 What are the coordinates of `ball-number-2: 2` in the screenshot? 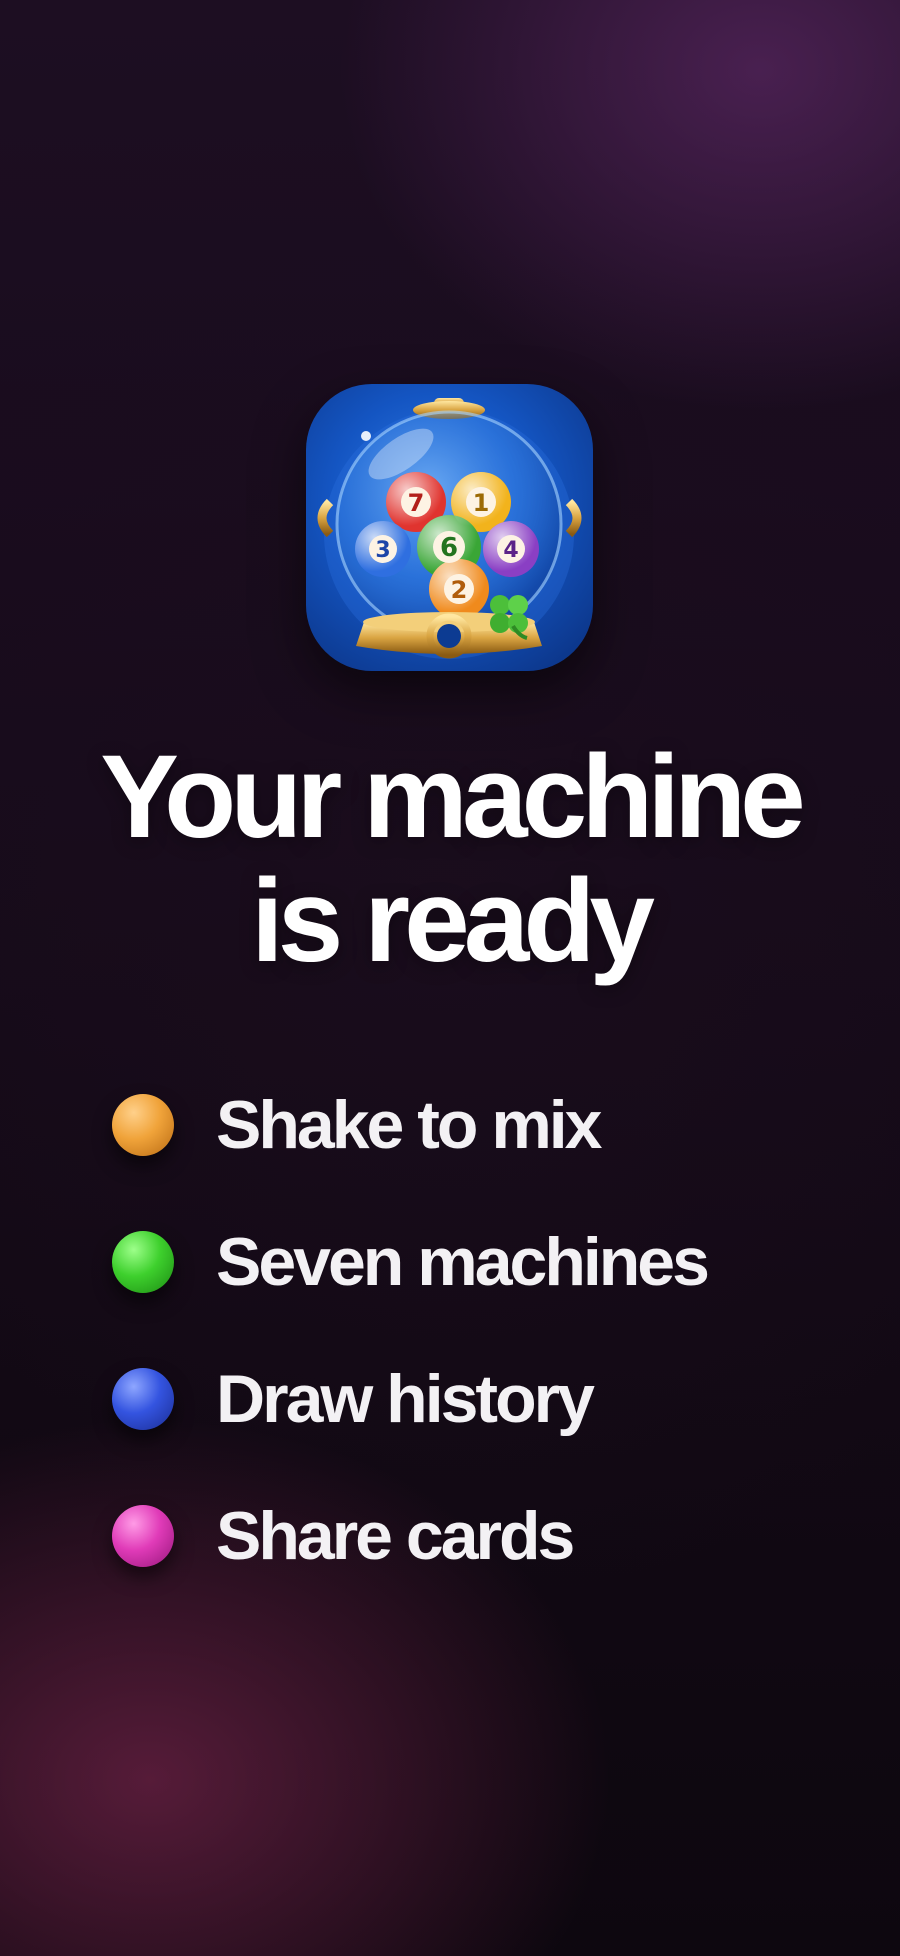 It's located at (459, 590).